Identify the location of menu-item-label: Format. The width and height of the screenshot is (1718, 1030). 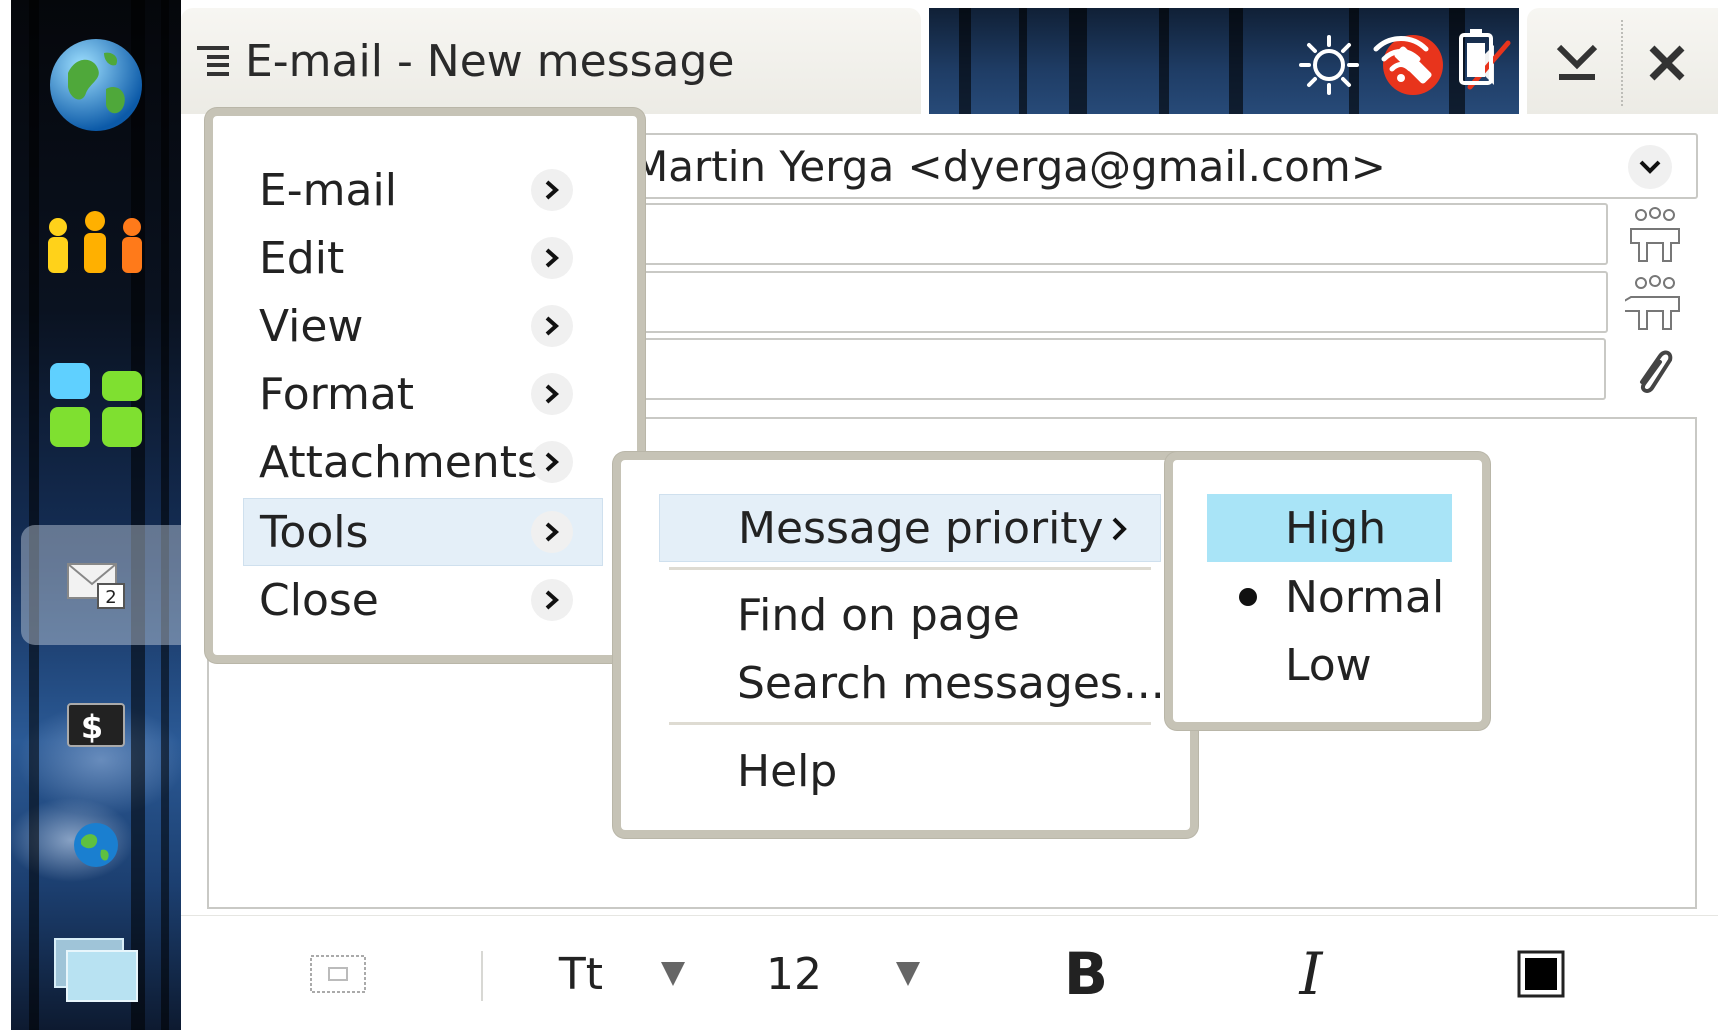
(337, 394).